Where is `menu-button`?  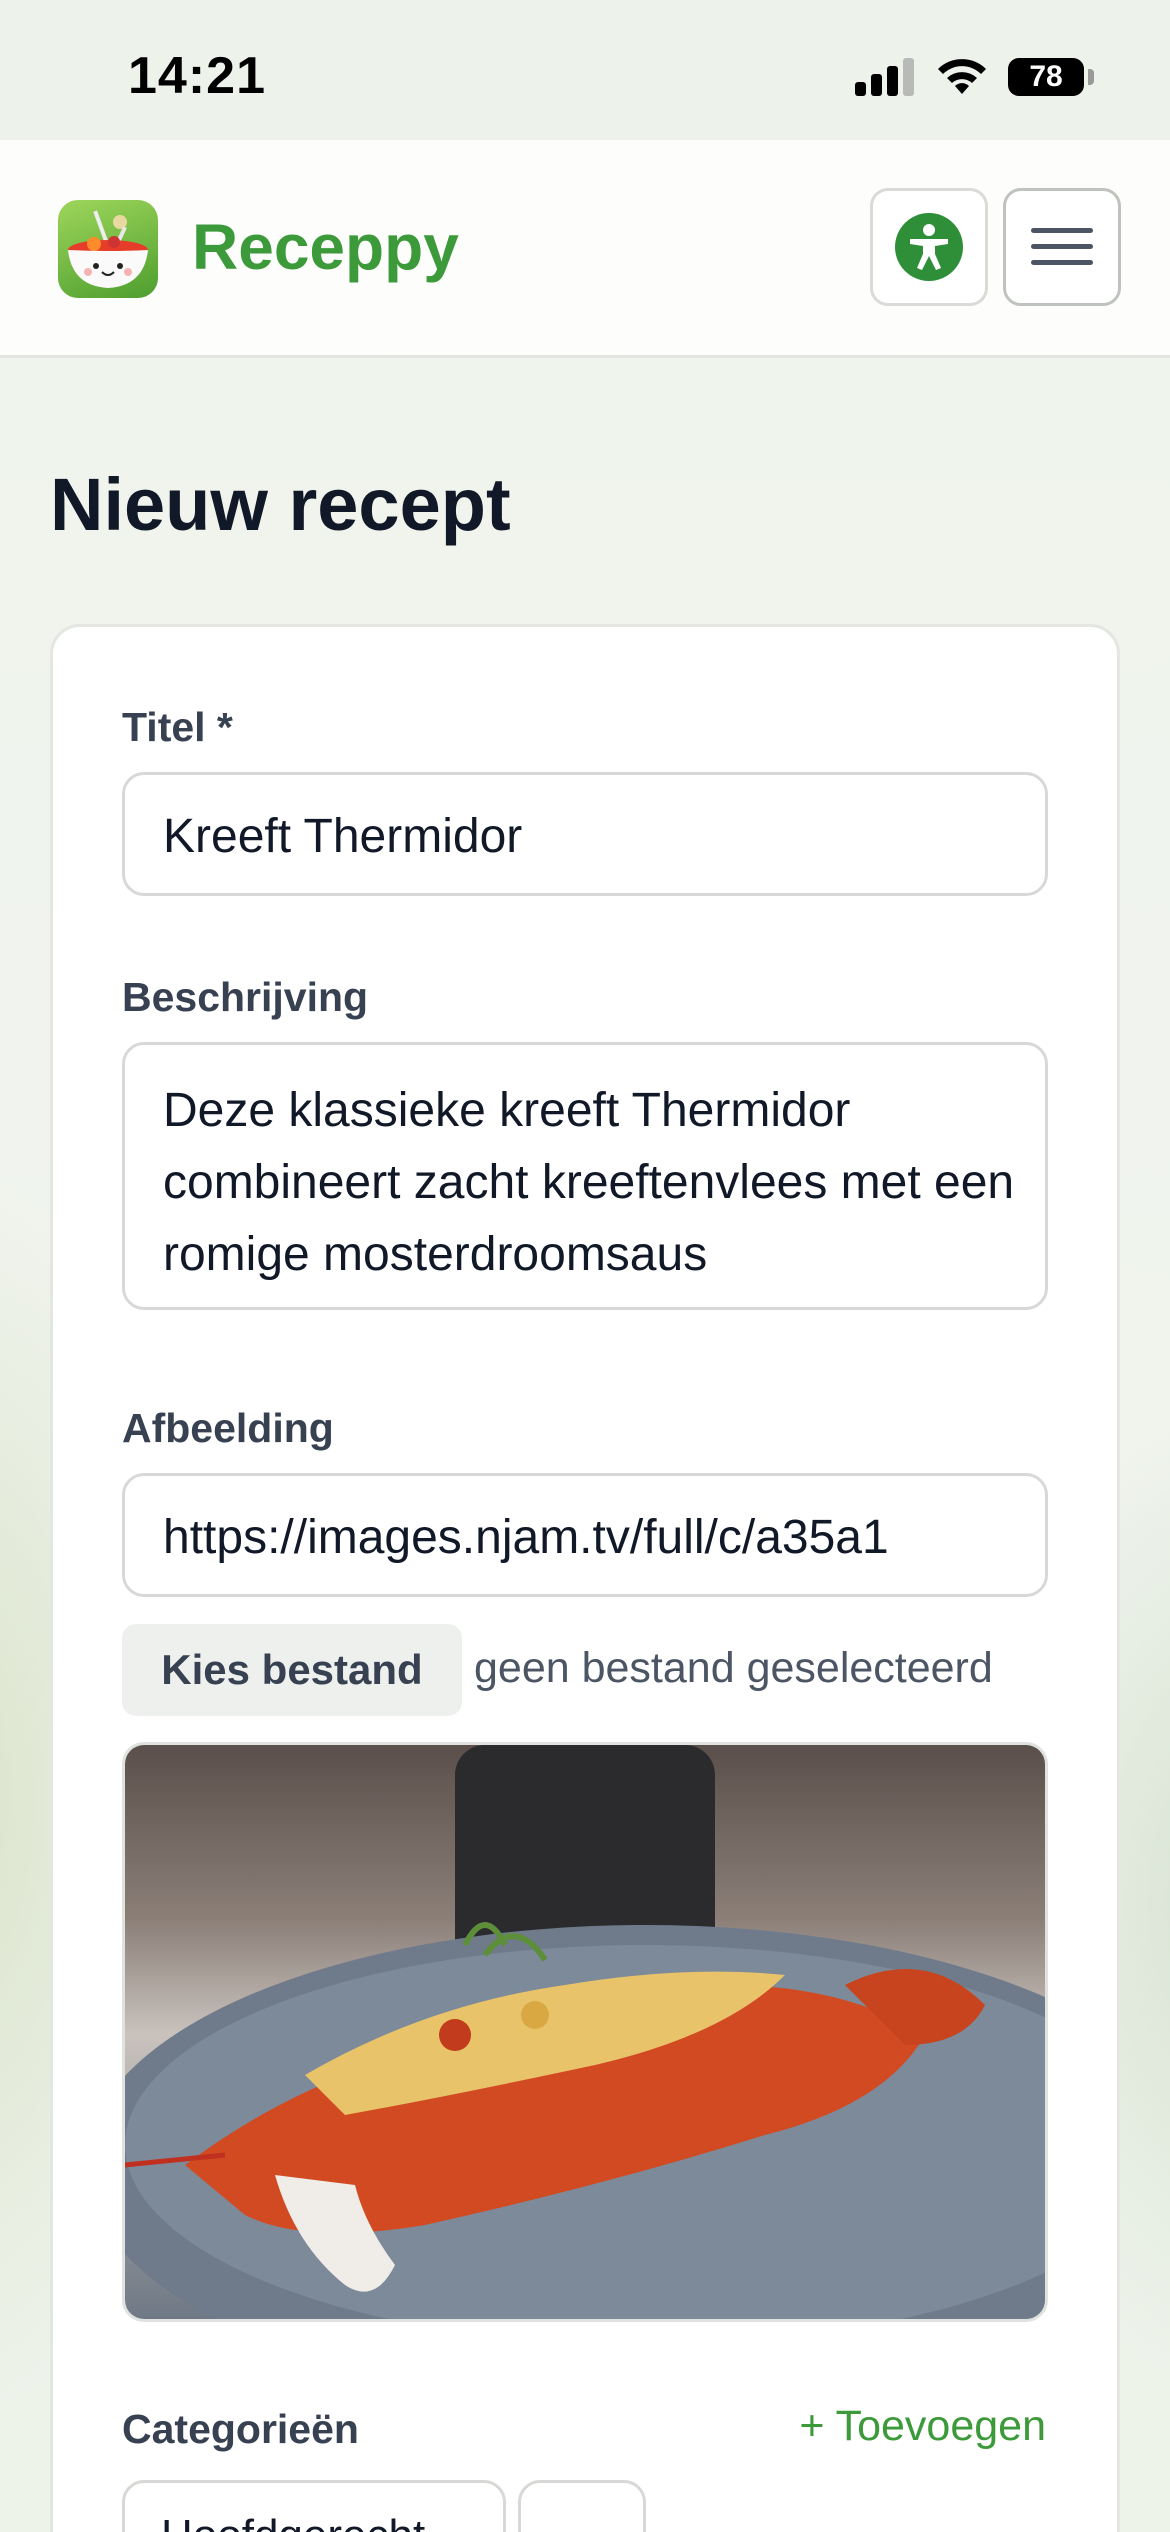 menu-button is located at coordinates (1062, 247).